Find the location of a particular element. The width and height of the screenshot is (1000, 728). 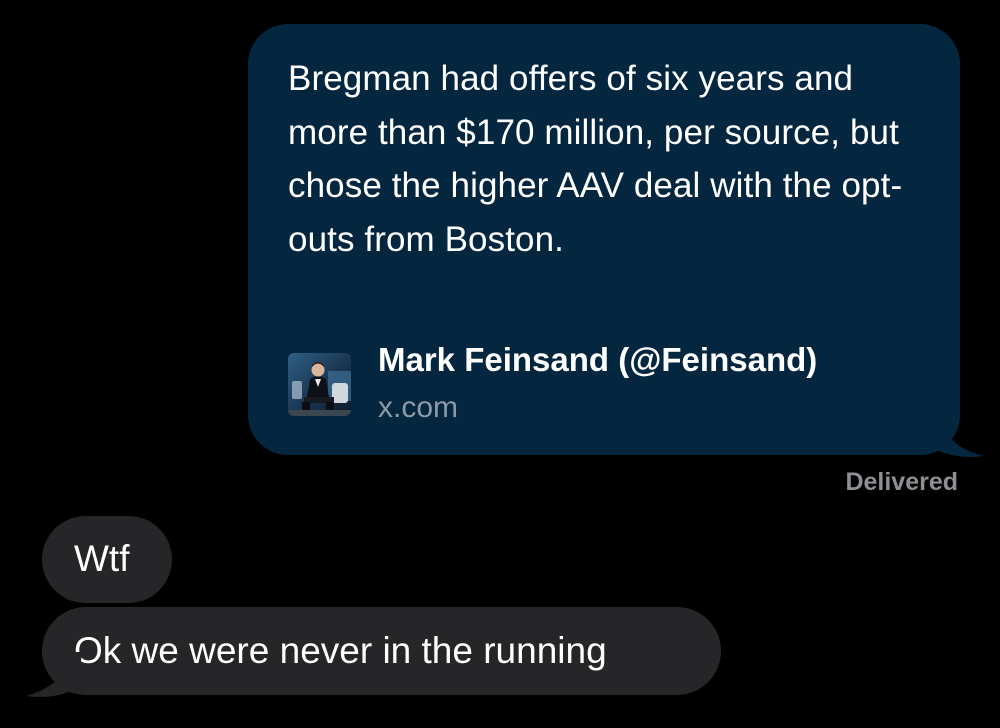

received-message-text: Ok we were never in the running is located at coordinates (340, 650).